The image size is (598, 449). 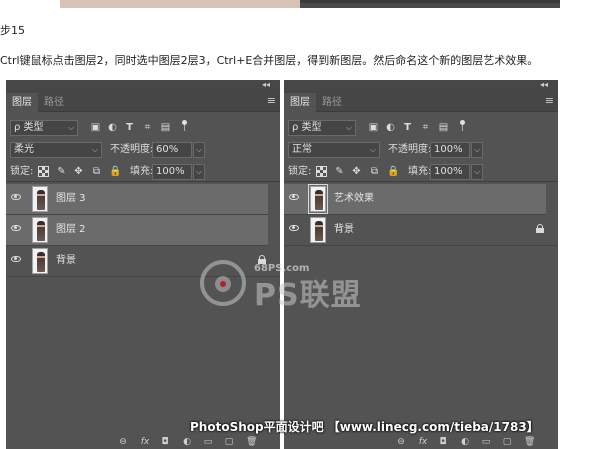 What do you see at coordinates (421, 230) in the screenshot?
I see `layer-row: 背景` at bounding box center [421, 230].